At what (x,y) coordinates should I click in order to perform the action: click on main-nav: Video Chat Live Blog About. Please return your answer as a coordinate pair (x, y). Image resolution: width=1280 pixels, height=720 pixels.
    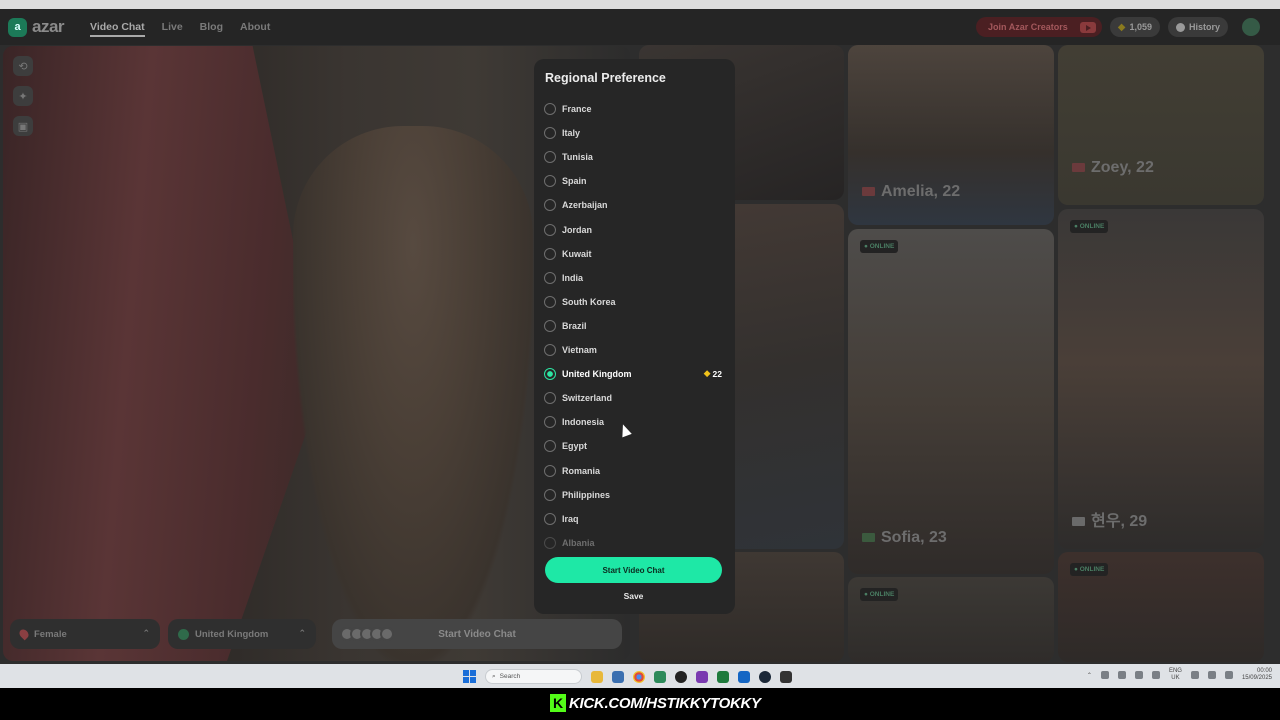
    Looking at the image, I should click on (180, 29).